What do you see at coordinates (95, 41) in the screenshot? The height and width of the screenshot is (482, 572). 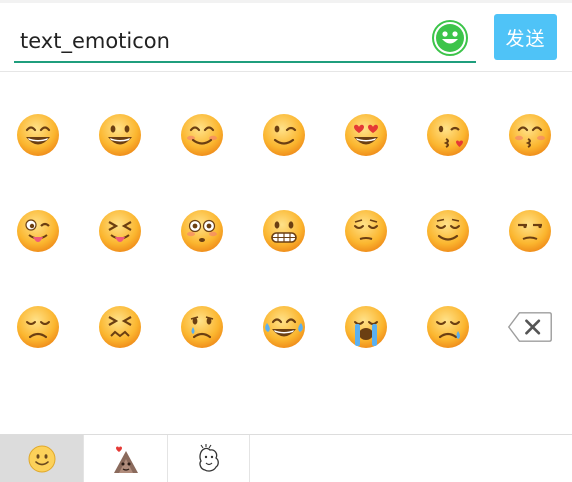 I see `message-text-value: text_emoticon` at bounding box center [95, 41].